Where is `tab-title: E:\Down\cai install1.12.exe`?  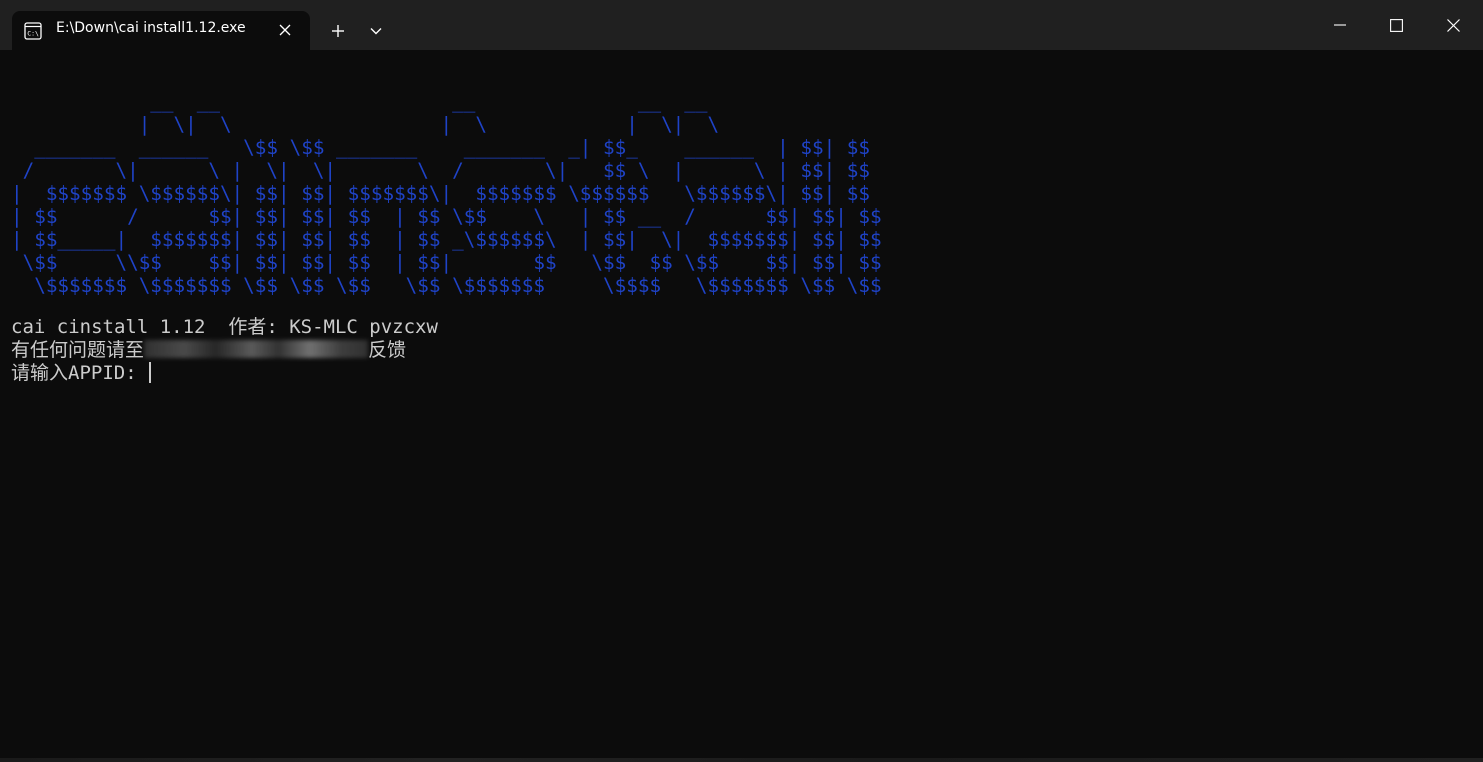 tab-title: E:\Down\cai install1.12.exe is located at coordinates (151, 28).